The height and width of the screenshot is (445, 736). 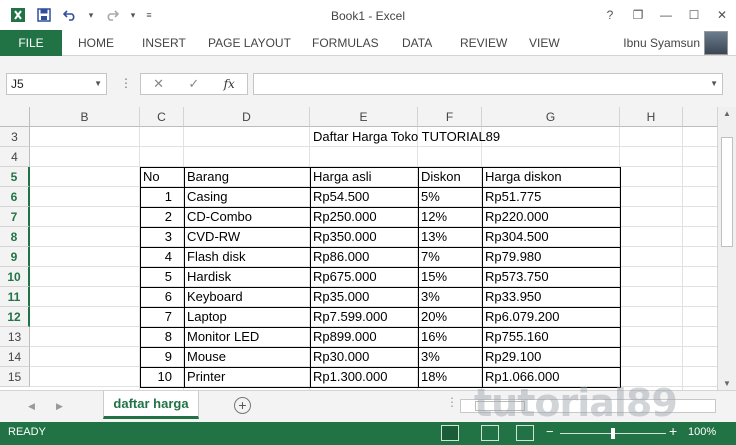 I want to click on expand-formula-bar-icon: ▼, so click(x=714, y=83).